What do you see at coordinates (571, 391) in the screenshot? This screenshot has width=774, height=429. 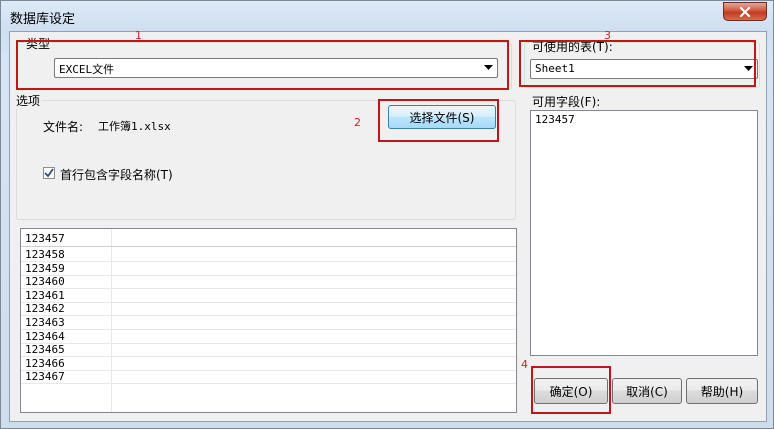 I see `ok-button: 确定(O)` at bounding box center [571, 391].